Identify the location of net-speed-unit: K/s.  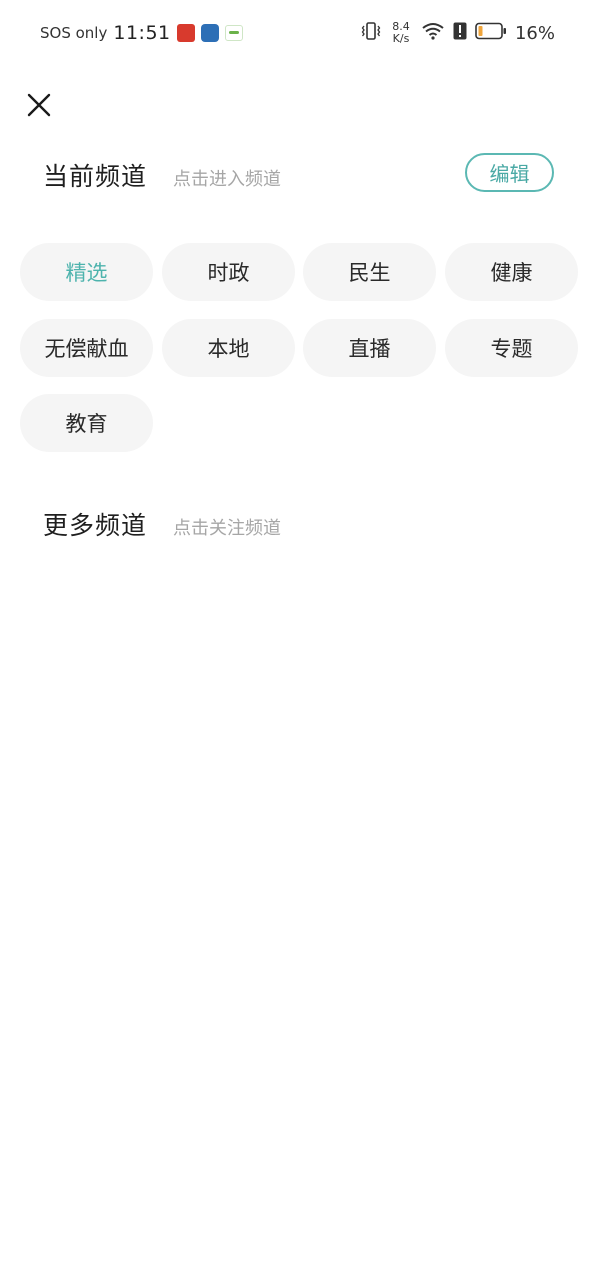
(401, 38).